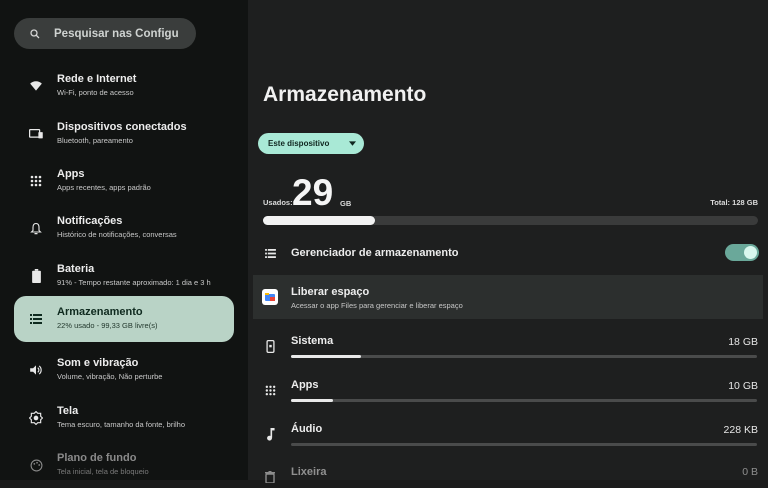  What do you see at coordinates (508, 346) in the screenshot?
I see `category-row-system: Sistema 18 GB` at bounding box center [508, 346].